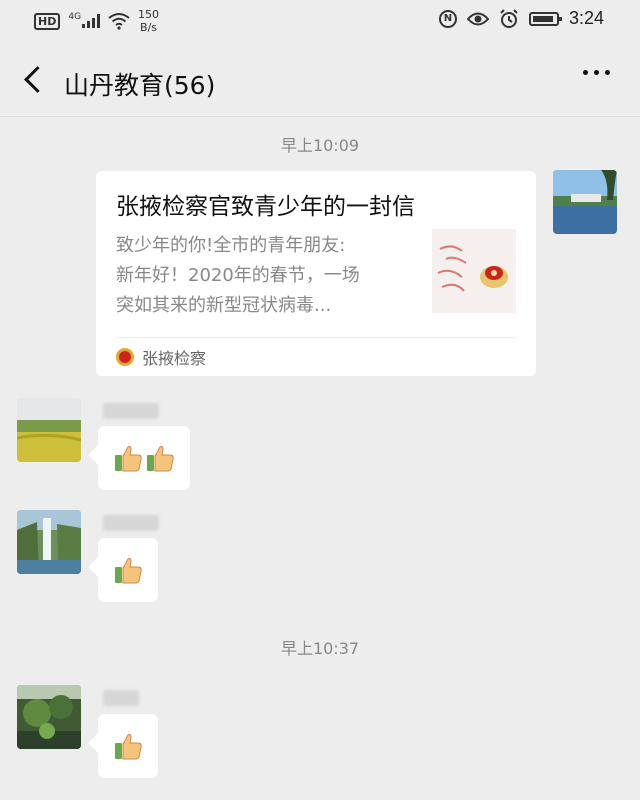 This screenshot has width=640, height=800. I want to click on article-source: 张掖检察, so click(161, 357).